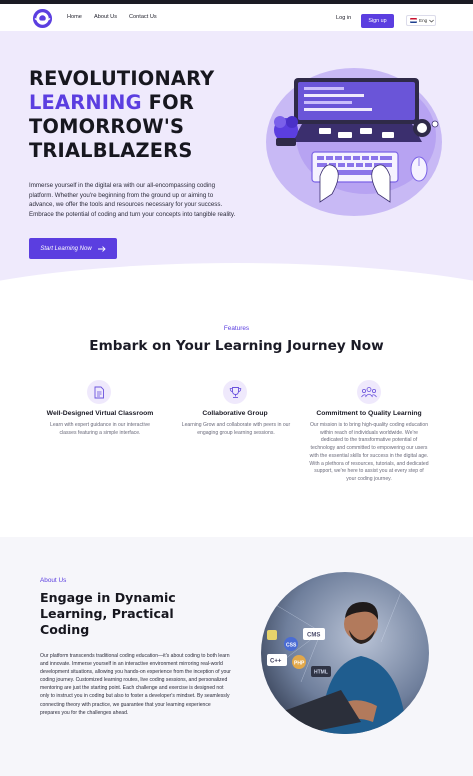 The width and height of the screenshot is (473, 776). I want to click on feature-title: Well-Designed Virtual Classroom, so click(100, 413).